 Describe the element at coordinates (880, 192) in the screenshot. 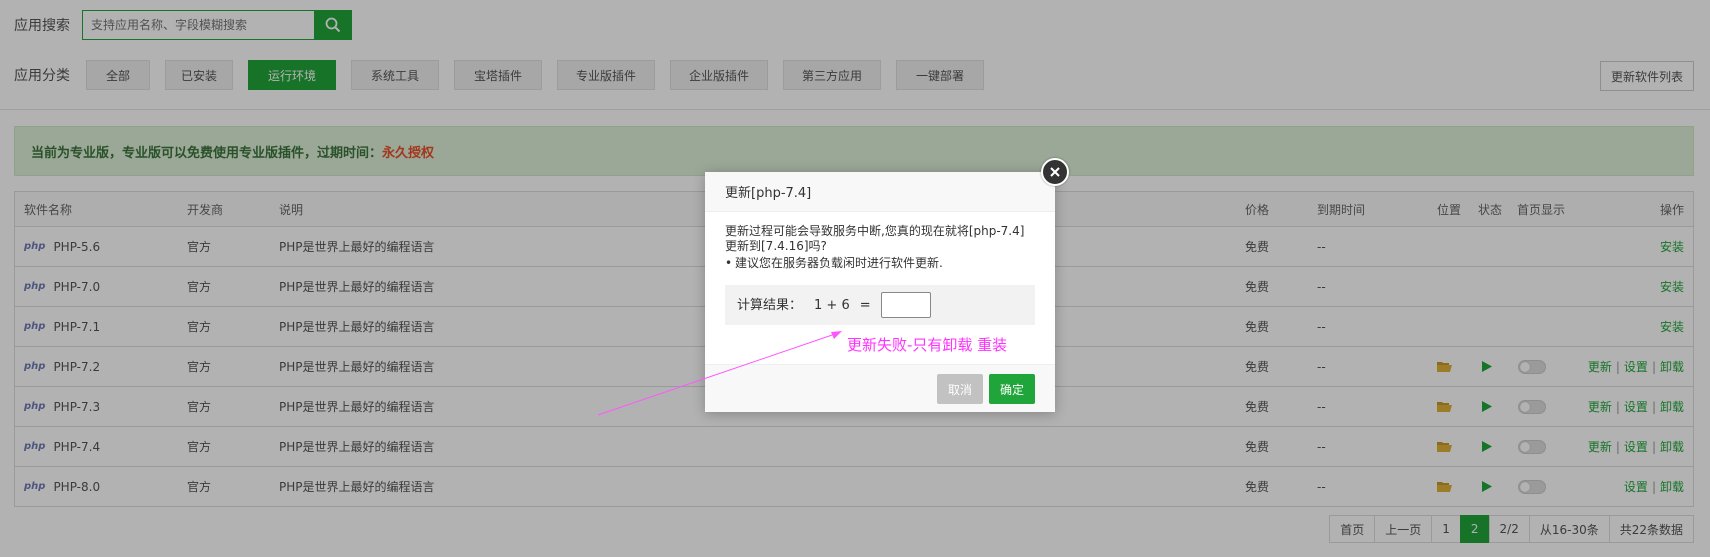

I see `dialog-title: 更新[php-7.4]` at that location.